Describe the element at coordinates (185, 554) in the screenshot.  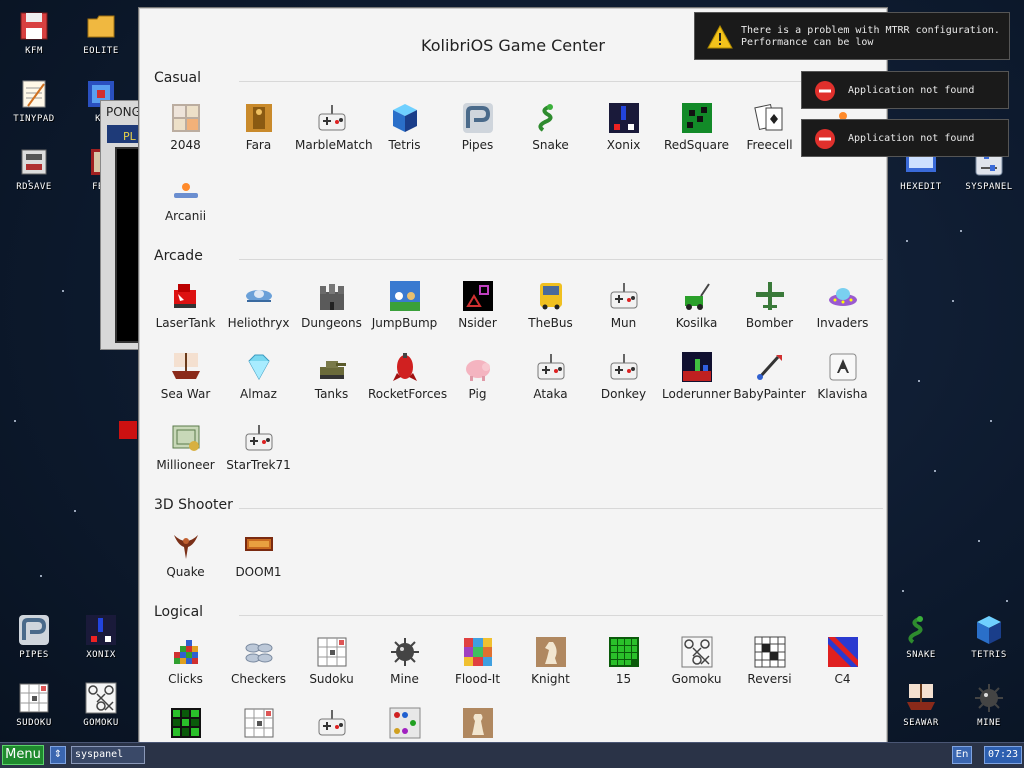
I see `game-quake: Quake` at that location.